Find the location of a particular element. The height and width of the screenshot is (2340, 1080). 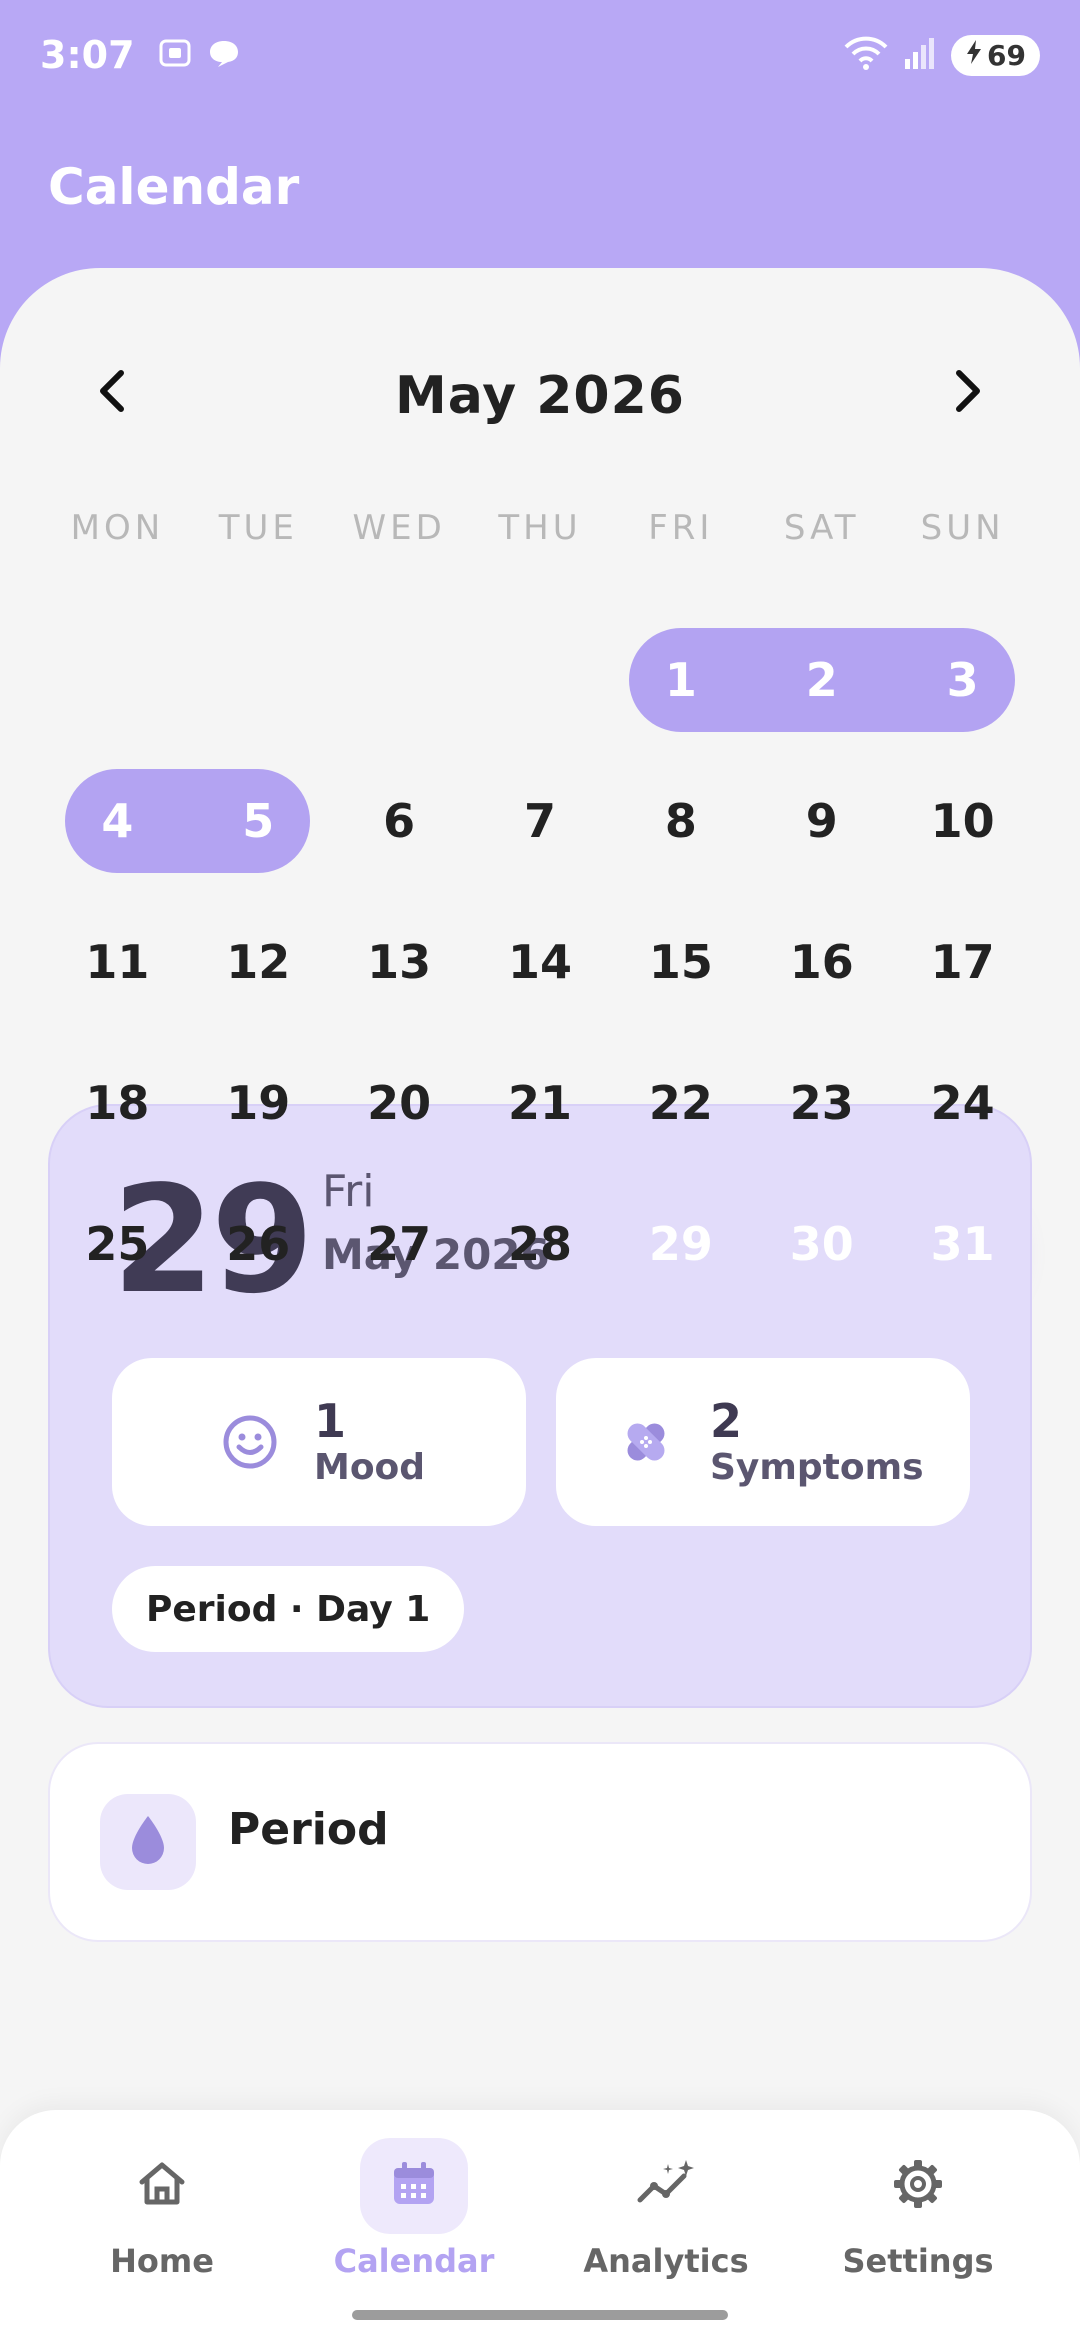

calendar-day: 31 is located at coordinates (962, 1244).